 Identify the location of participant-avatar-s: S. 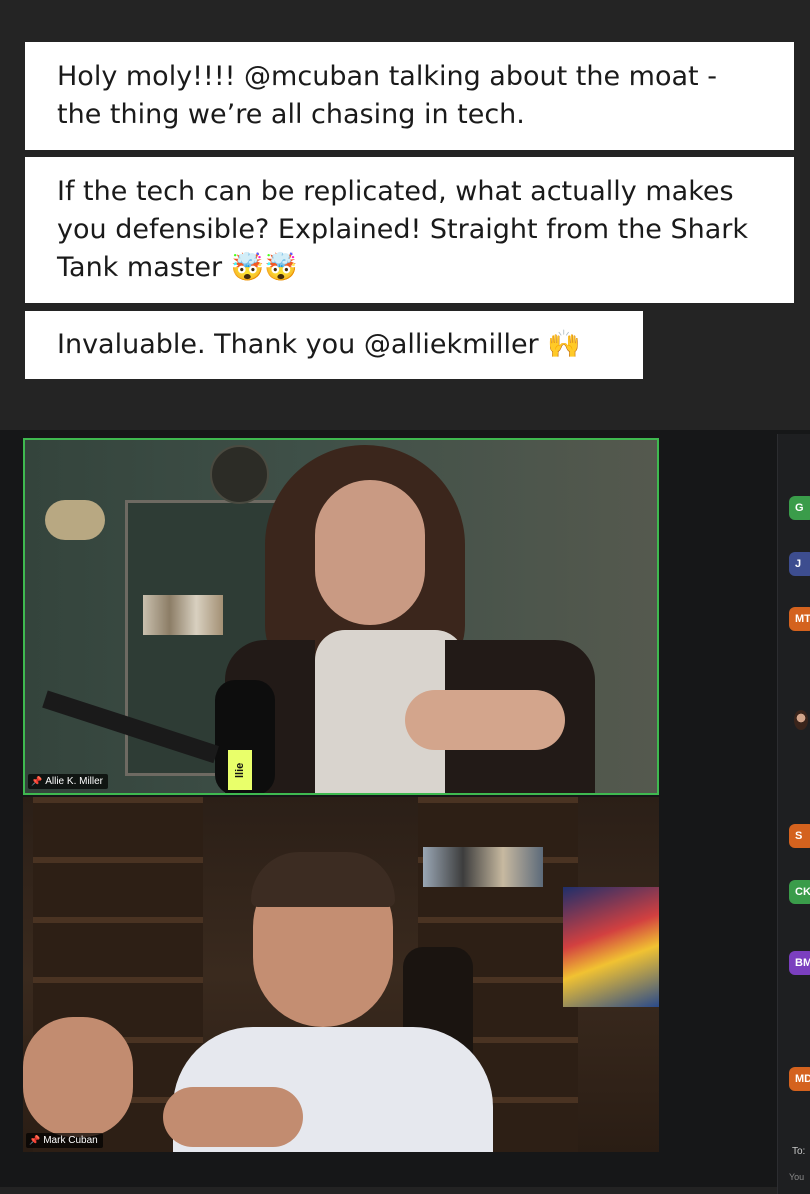
(799, 836).